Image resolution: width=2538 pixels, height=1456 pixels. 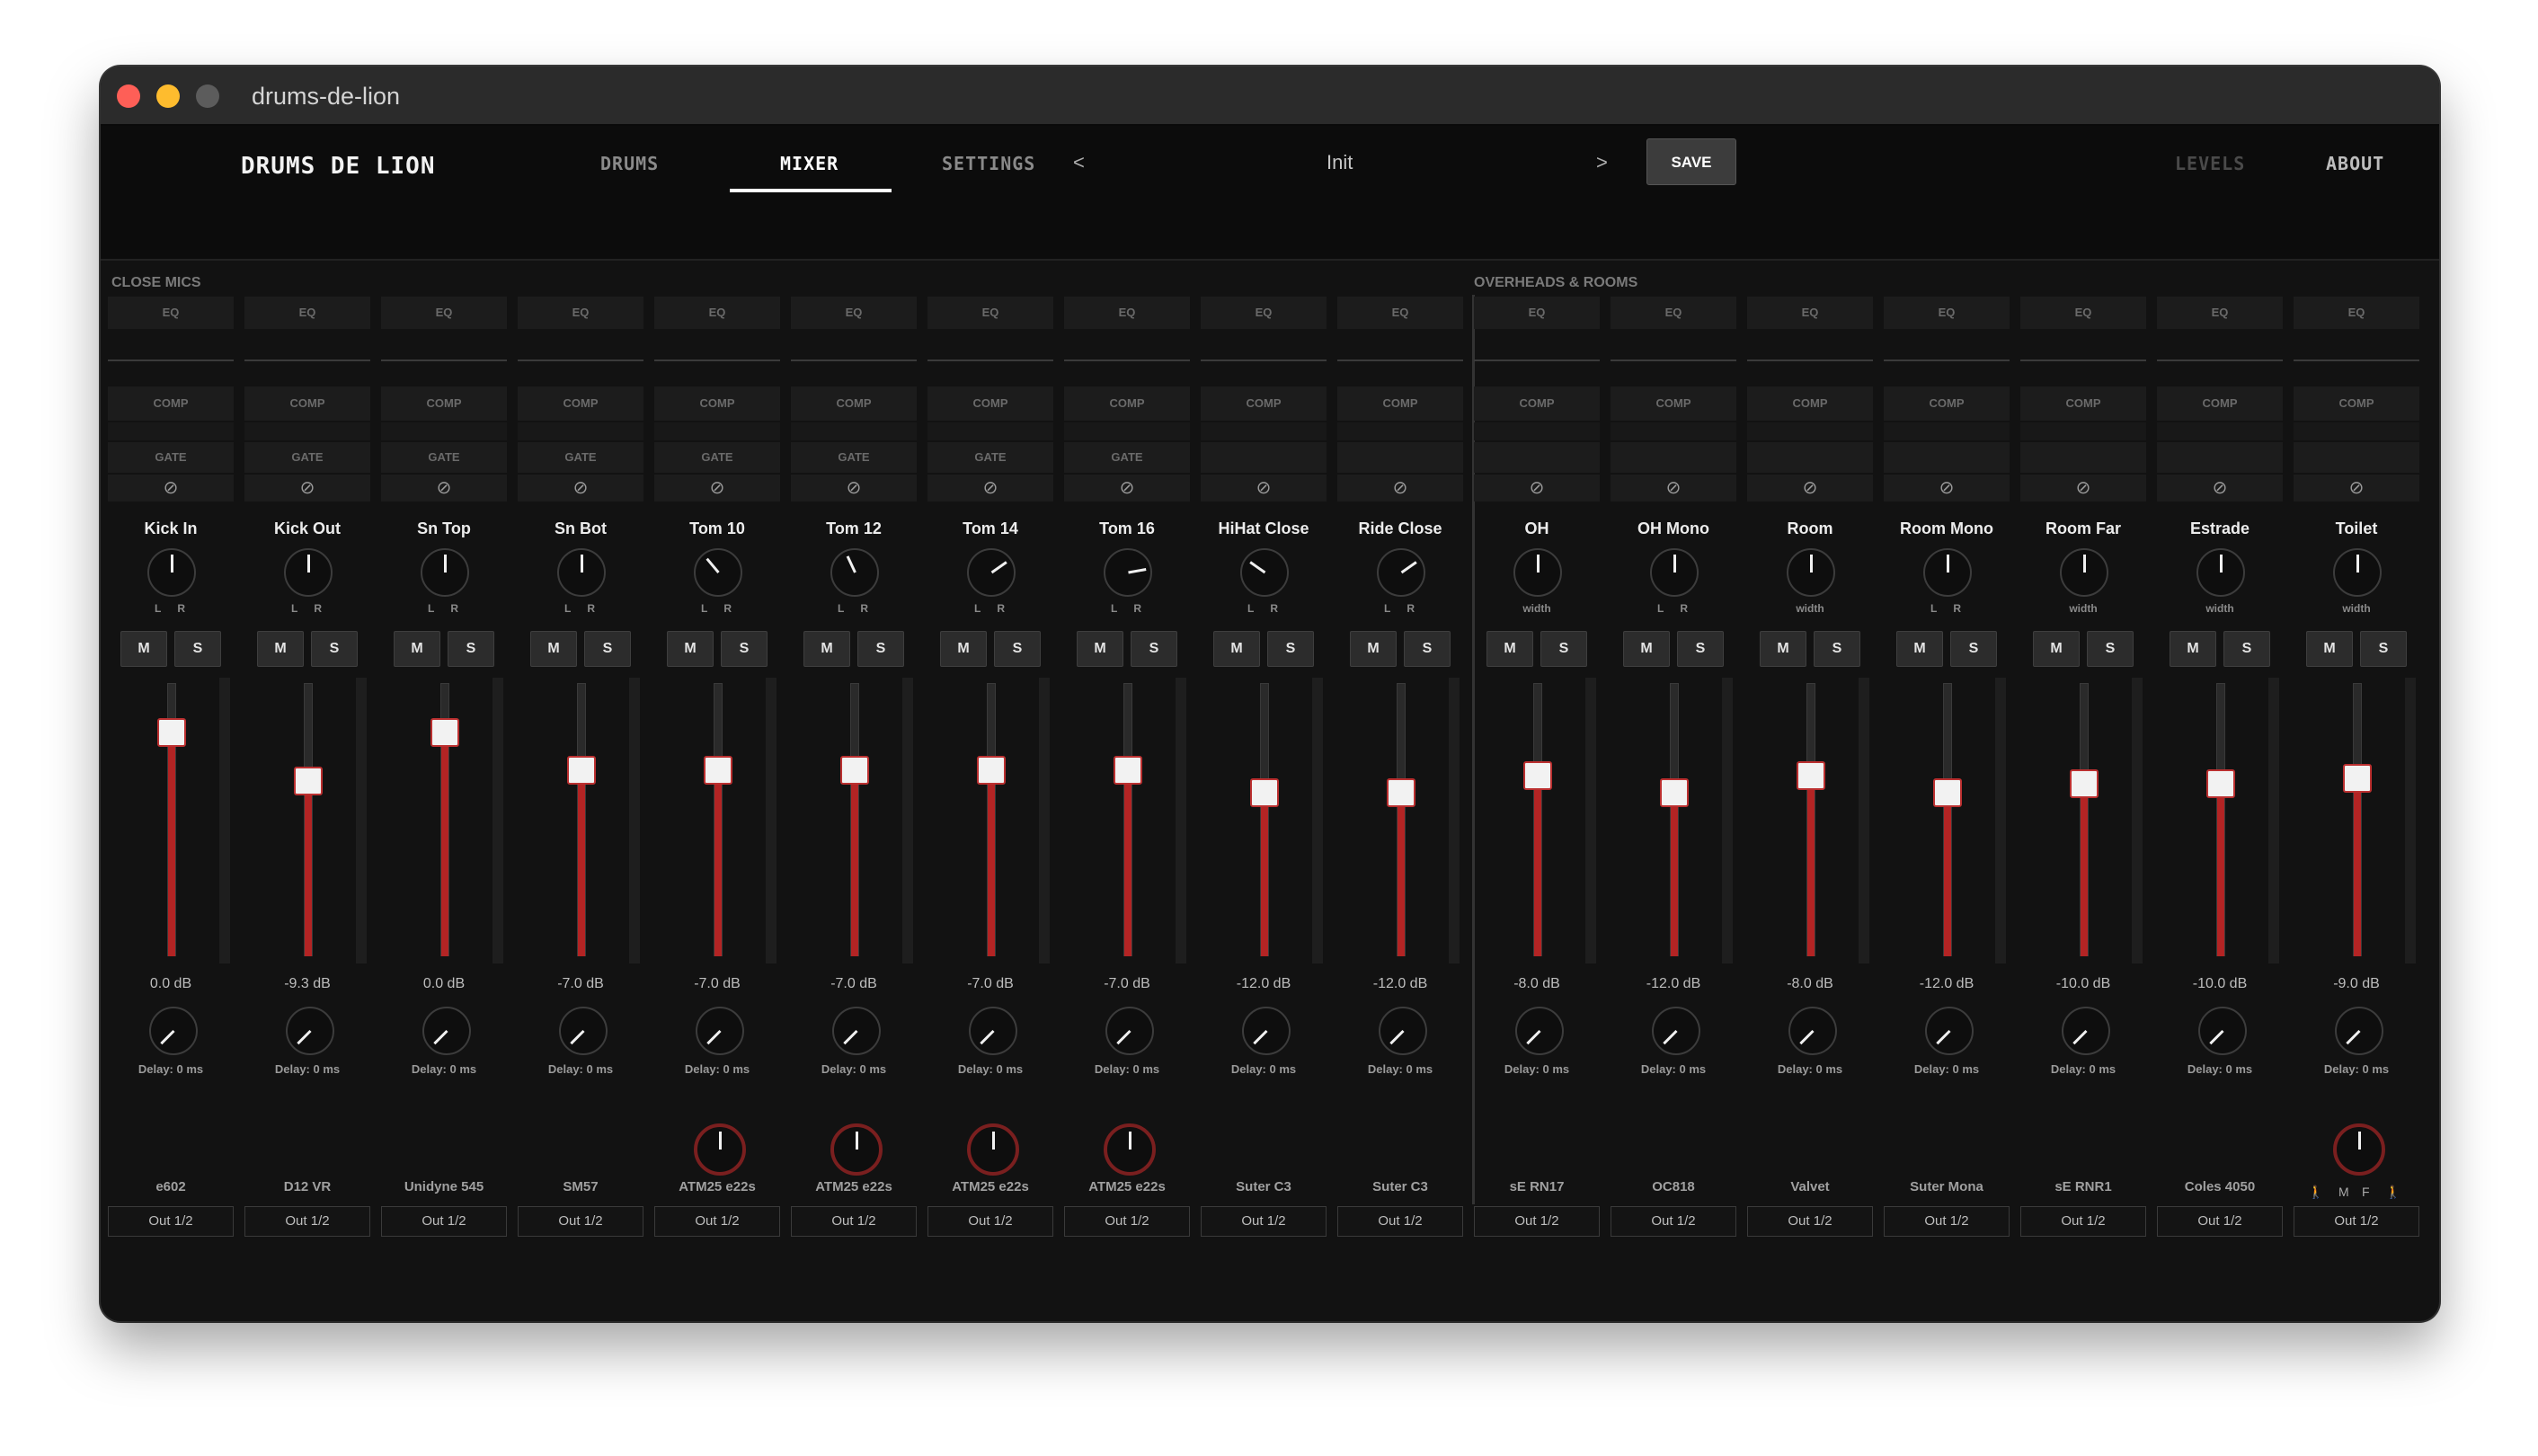 I want to click on preset-next-button: >, so click(x=1602, y=163).